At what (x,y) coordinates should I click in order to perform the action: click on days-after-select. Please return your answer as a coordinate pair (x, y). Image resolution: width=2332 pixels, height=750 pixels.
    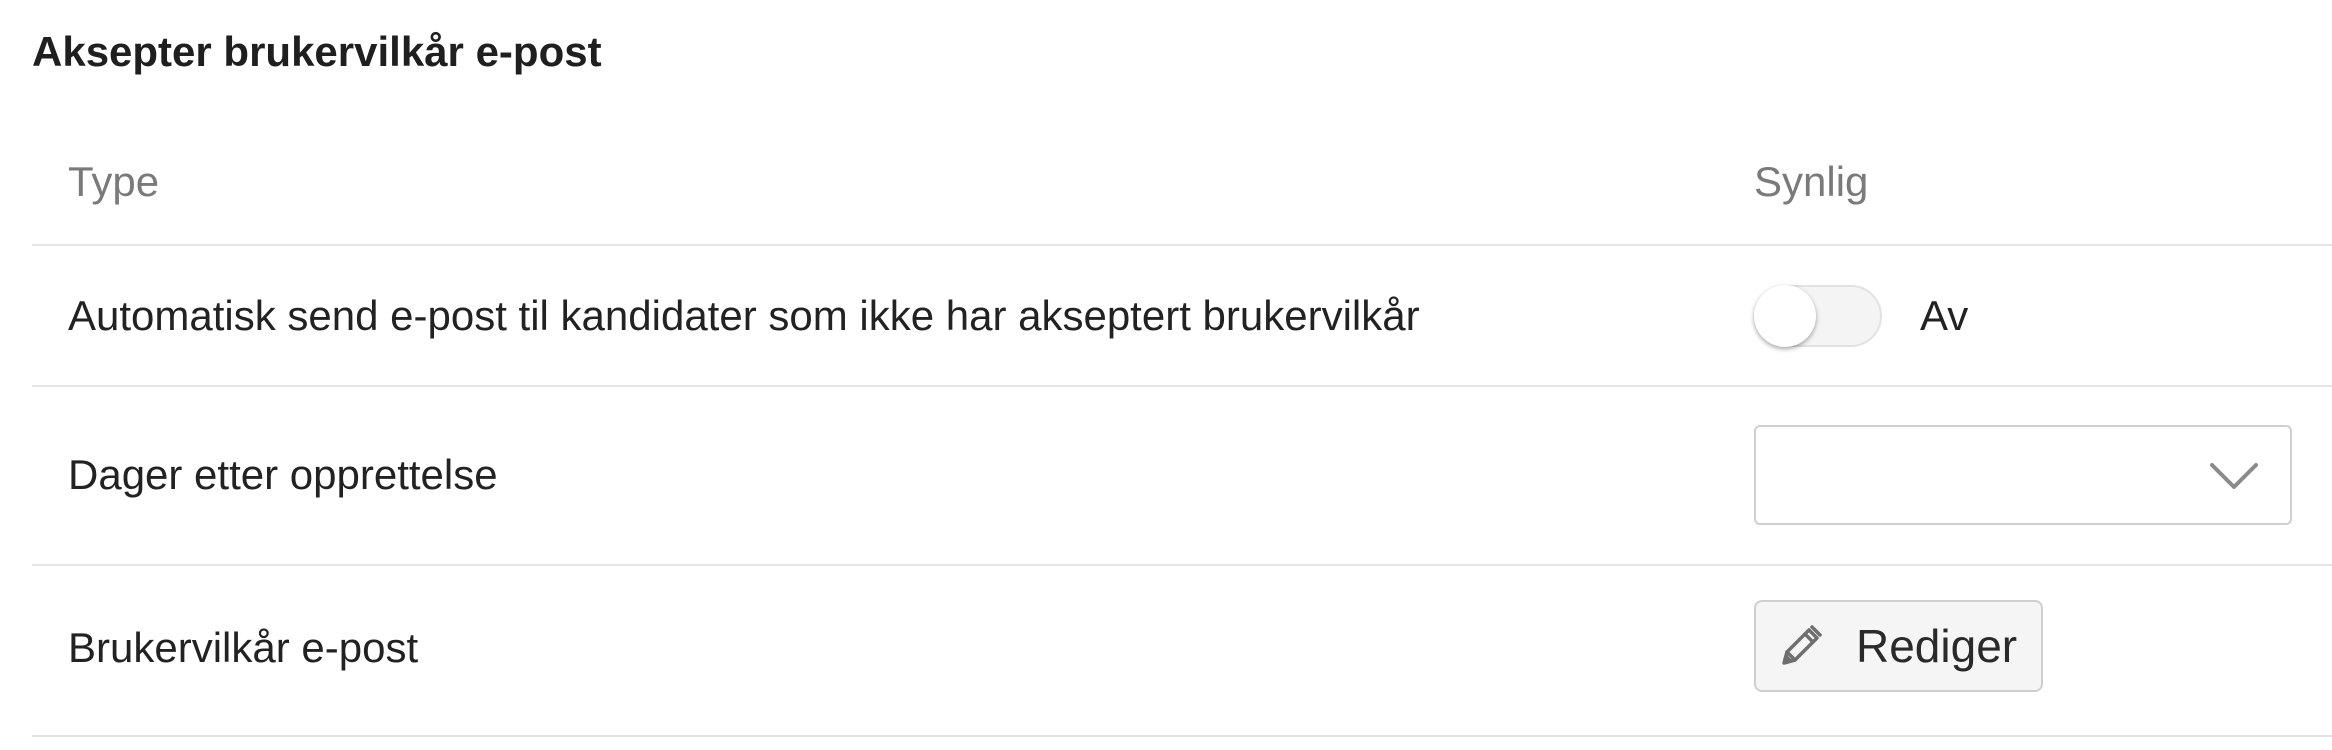
    Looking at the image, I should click on (2023, 475).